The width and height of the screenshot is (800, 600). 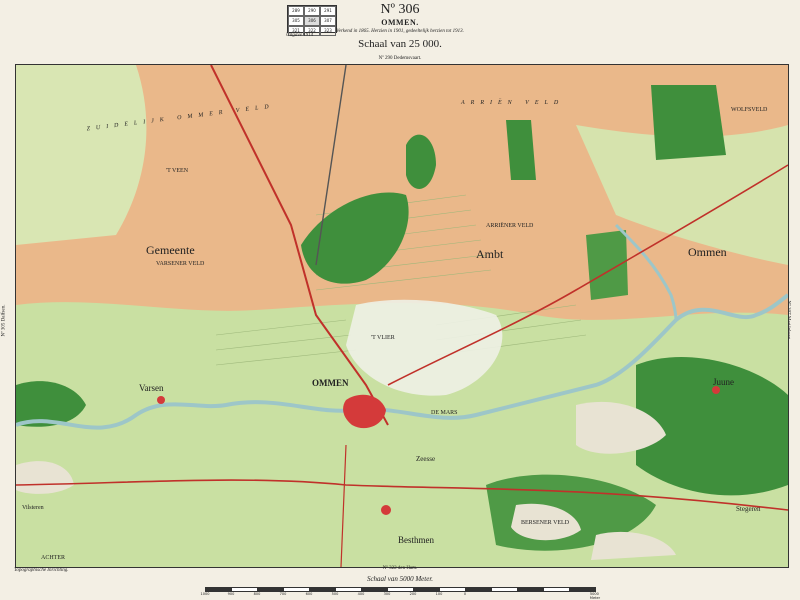 What do you see at coordinates (161, 400) in the screenshot?
I see `village-varsen` at bounding box center [161, 400].